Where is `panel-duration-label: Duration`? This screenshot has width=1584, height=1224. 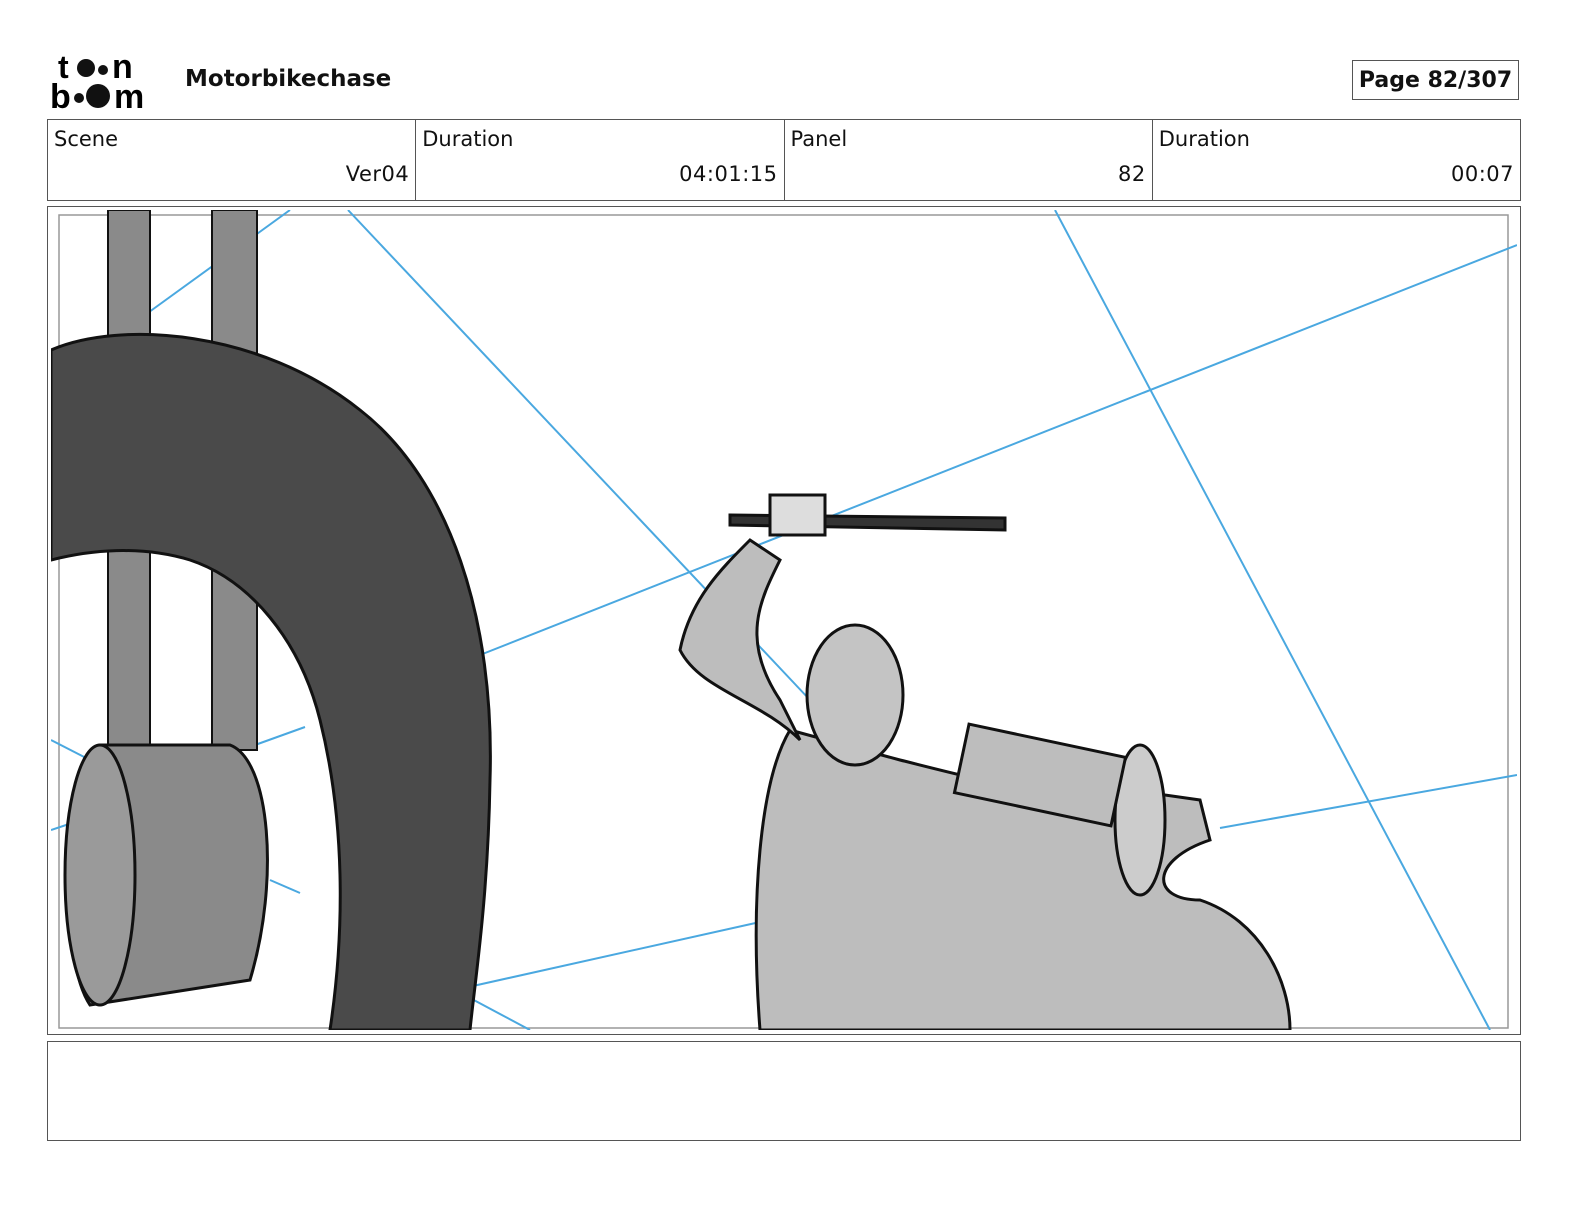
panel-duration-label: Duration is located at coordinates (1204, 139).